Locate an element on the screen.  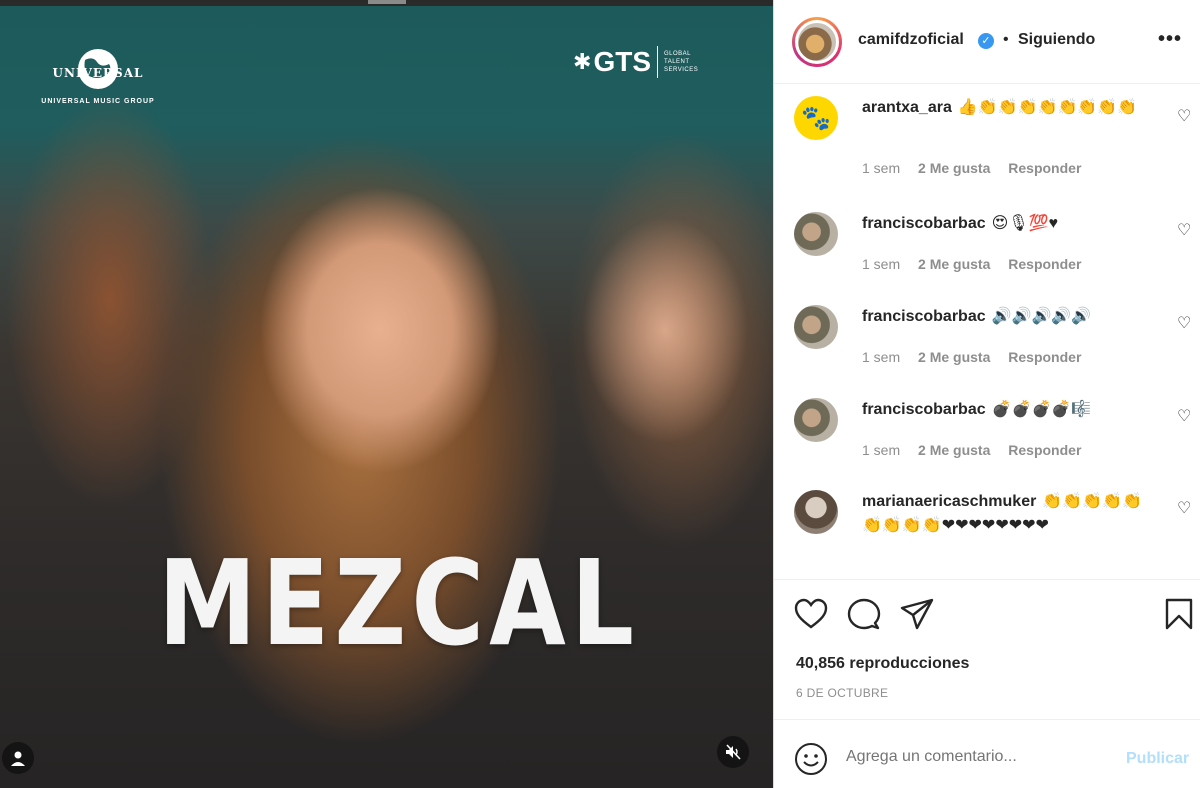
user-tag-button is located at coordinates (18, 758).